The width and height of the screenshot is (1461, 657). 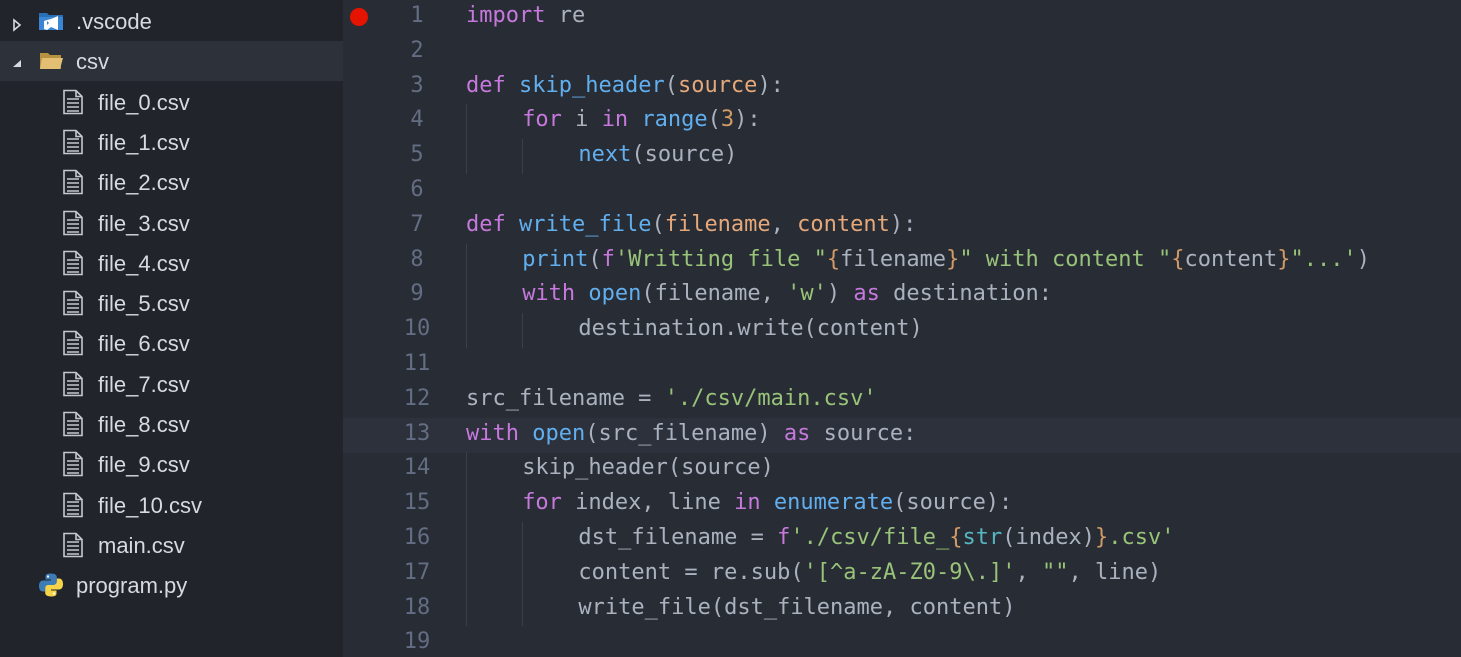 I want to click on tree-item-vscode: .vscode, so click(x=171, y=21).